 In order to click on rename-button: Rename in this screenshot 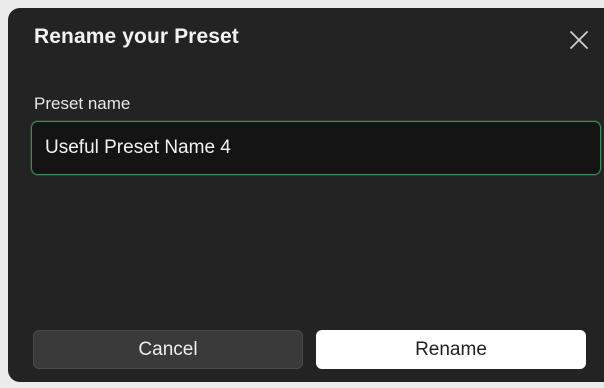, I will do `click(451, 349)`.